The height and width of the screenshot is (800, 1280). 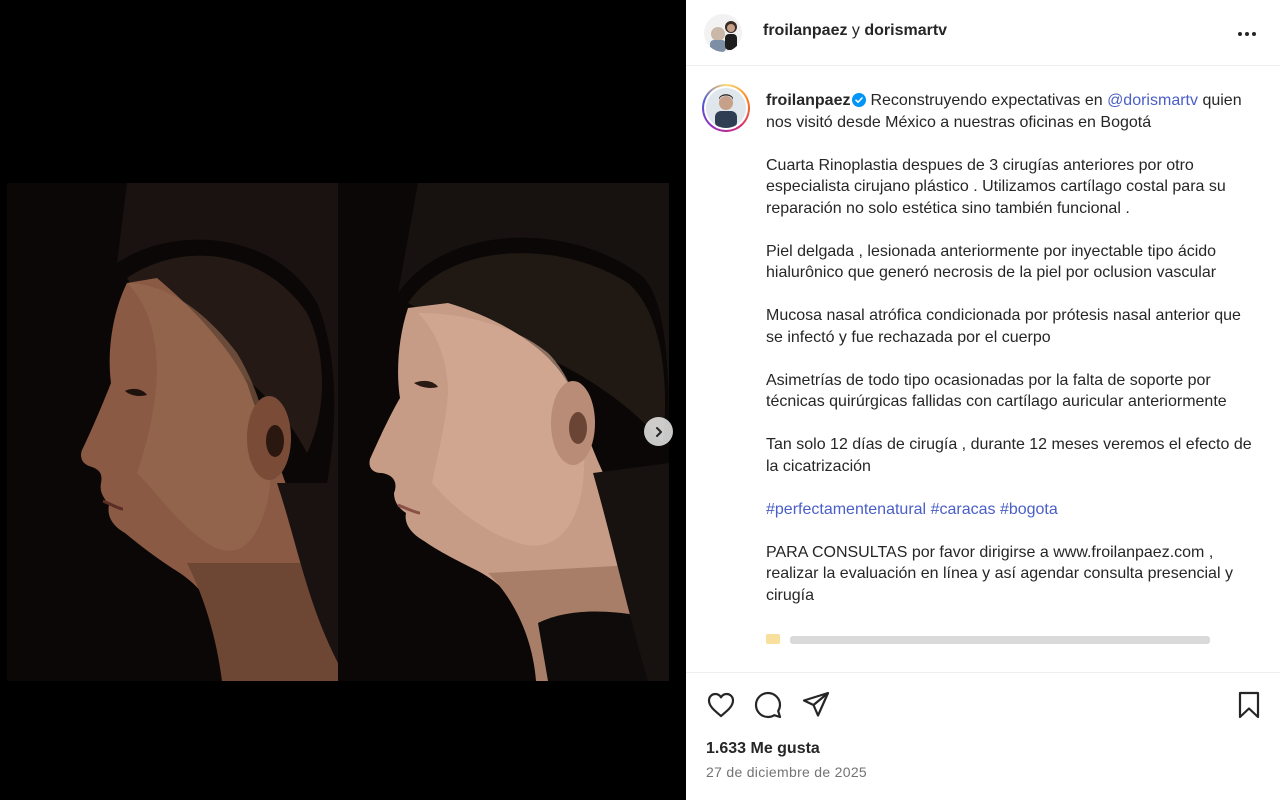 What do you see at coordinates (1011, 636) in the screenshot?
I see `caption-overflow` at bounding box center [1011, 636].